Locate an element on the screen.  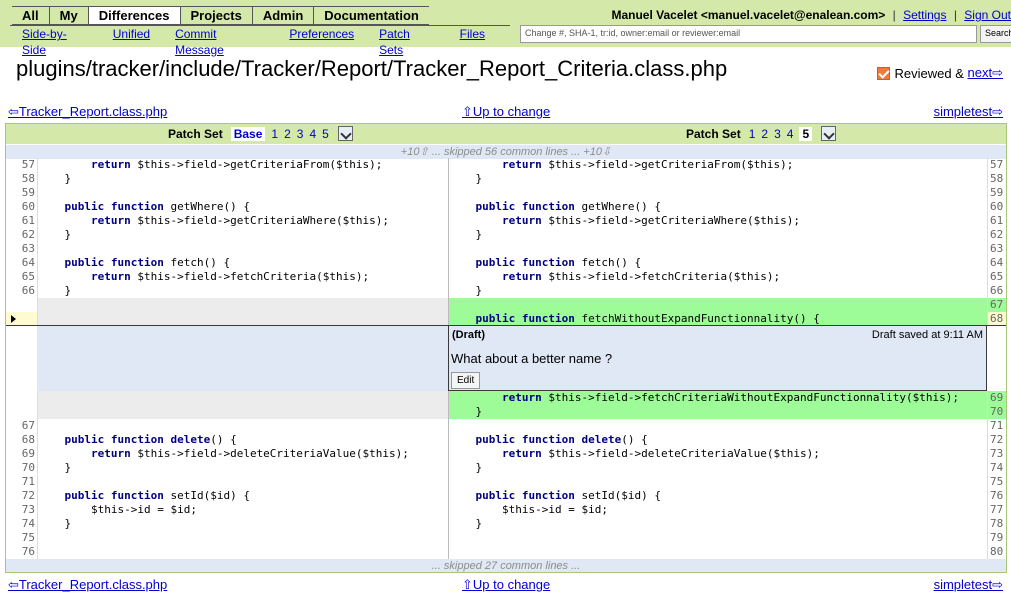
left-line-number: 69 is located at coordinates (28, 453).